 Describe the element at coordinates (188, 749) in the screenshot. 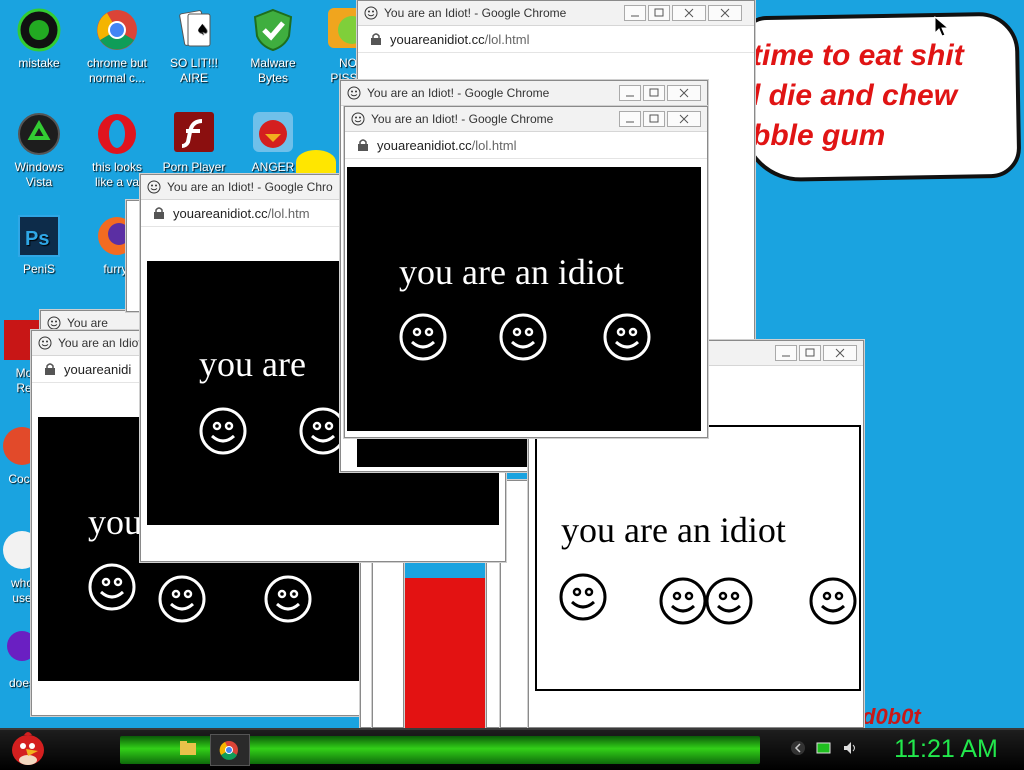

I see `file-explorer-icon` at that location.